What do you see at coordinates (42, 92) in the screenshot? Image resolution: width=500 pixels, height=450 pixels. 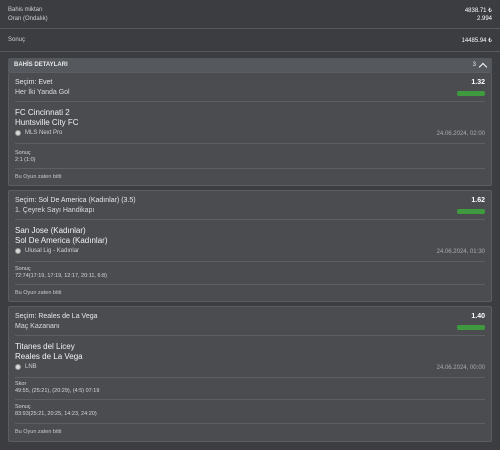 I see `market-name: Her İki Yanda Gol` at bounding box center [42, 92].